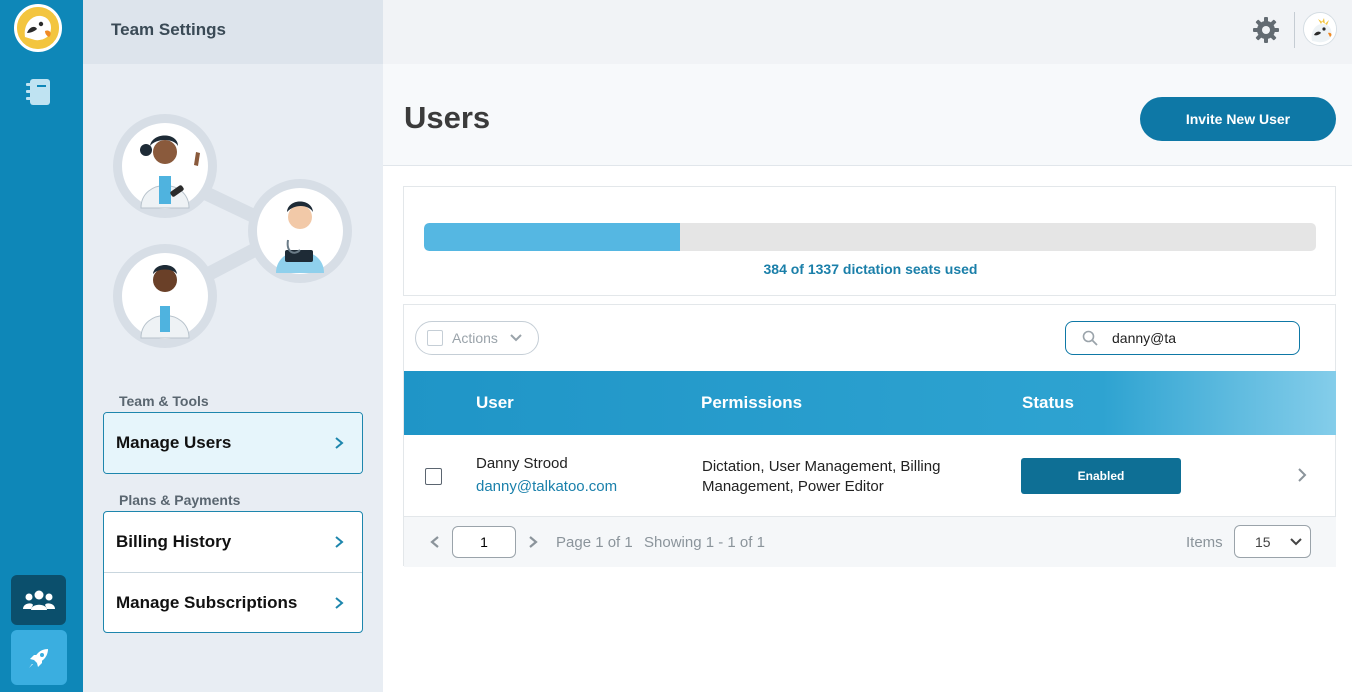 This screenshot has width=1352, height=692. I want to click on actions-dropdown: Actions, so click(477, 338).